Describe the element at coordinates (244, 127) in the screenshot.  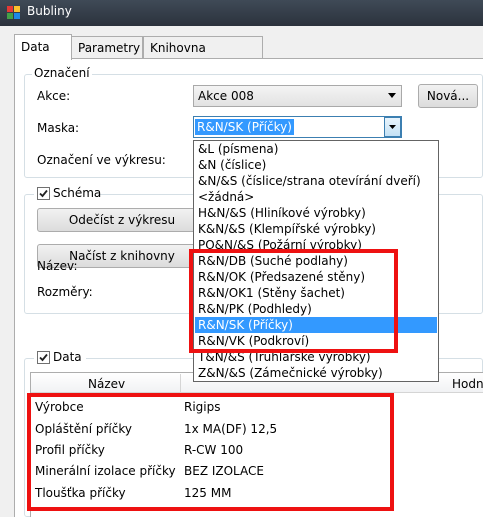
I see `maska-select-value: R&N/SK (Příčky)` at that location.